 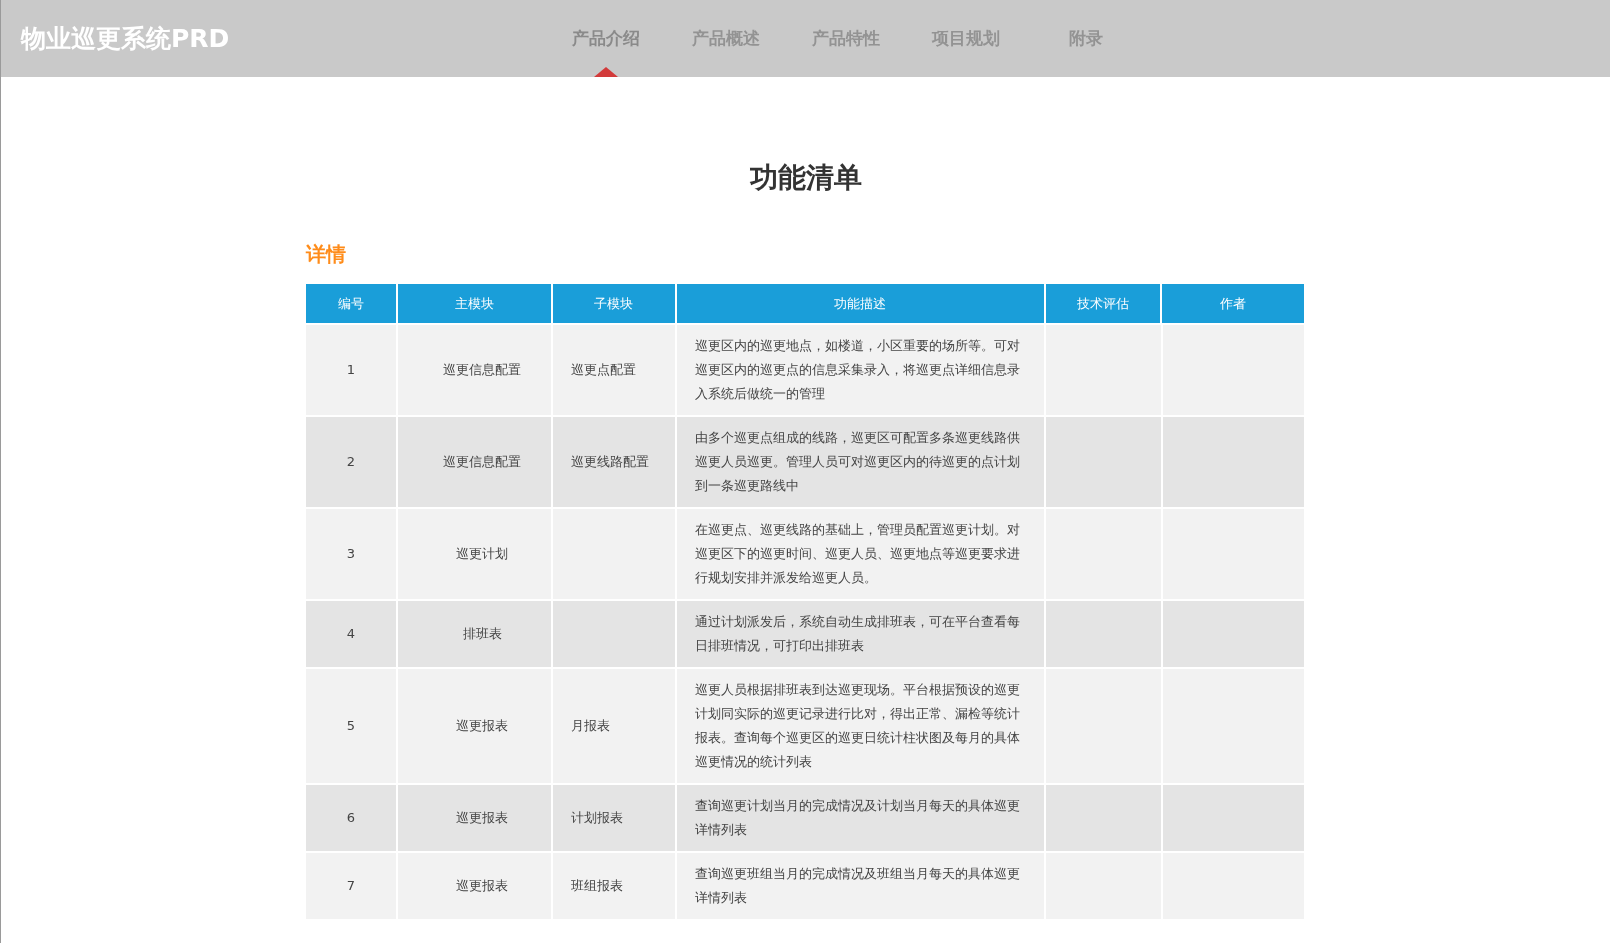 What do you see at coordinates (860, 554) in the screenshot?
I see `table-cell: 在巡更点、巡更线路的基础上，管理员配置巡更计划。对巡更区下的巡更时间、巡更人员、巡更地点等巡更要求进行规划安排并派发给巡更人员。` at bounding box center [860, 554].